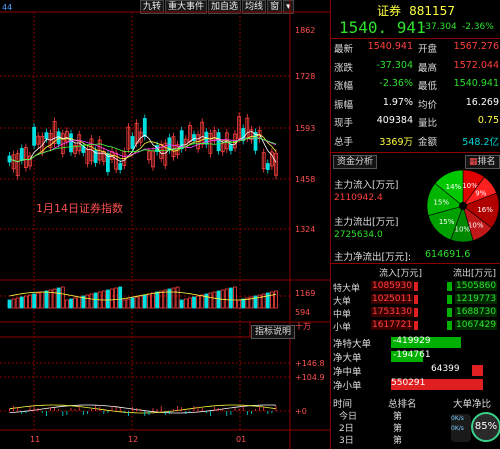 Image resolution: width=500 pixels, height=449 pixels. I want to click on net-row-name: 净小单, so click(347, 386).